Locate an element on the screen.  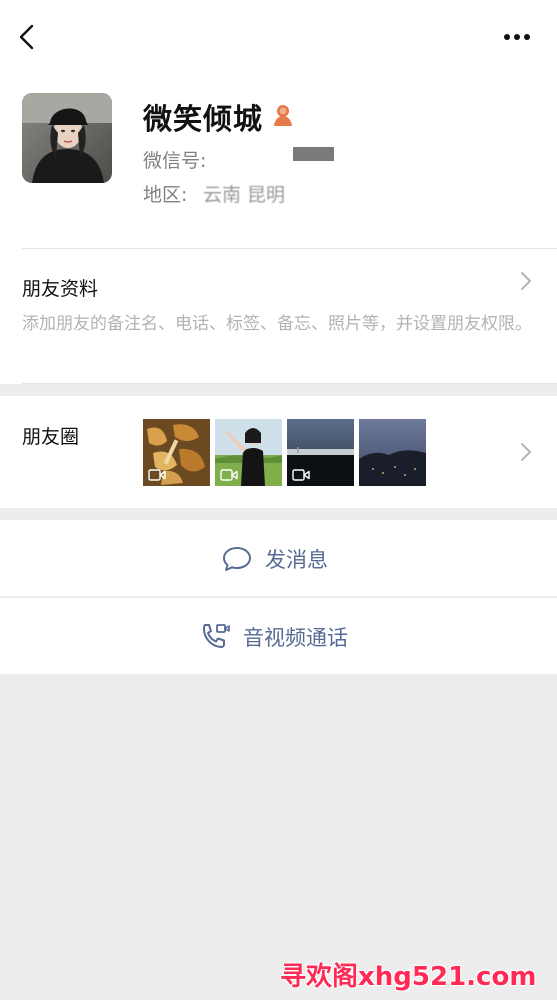
video-call-label: 音视频通话 is located at coordinates (295, 638).